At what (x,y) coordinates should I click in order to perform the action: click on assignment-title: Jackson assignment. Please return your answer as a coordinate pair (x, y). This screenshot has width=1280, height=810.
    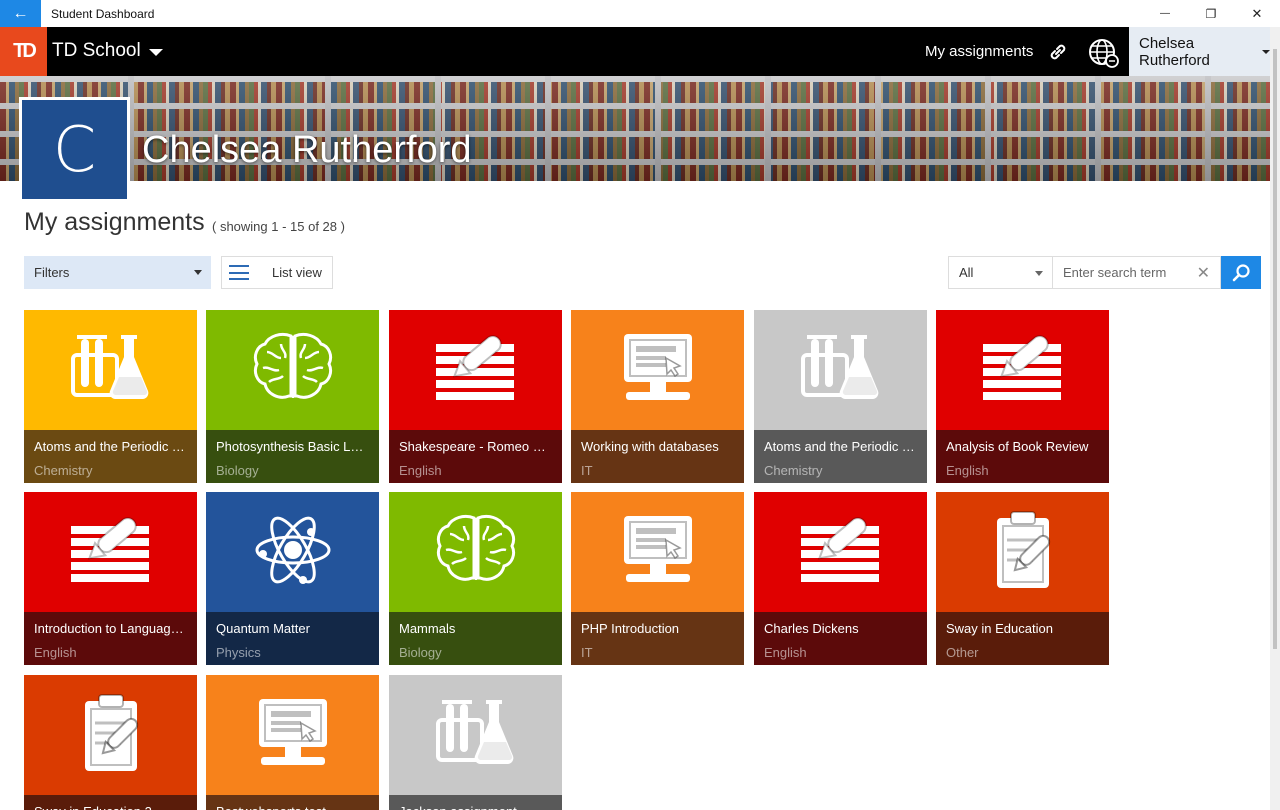
    Looking at the image, I should click on (475, 807).